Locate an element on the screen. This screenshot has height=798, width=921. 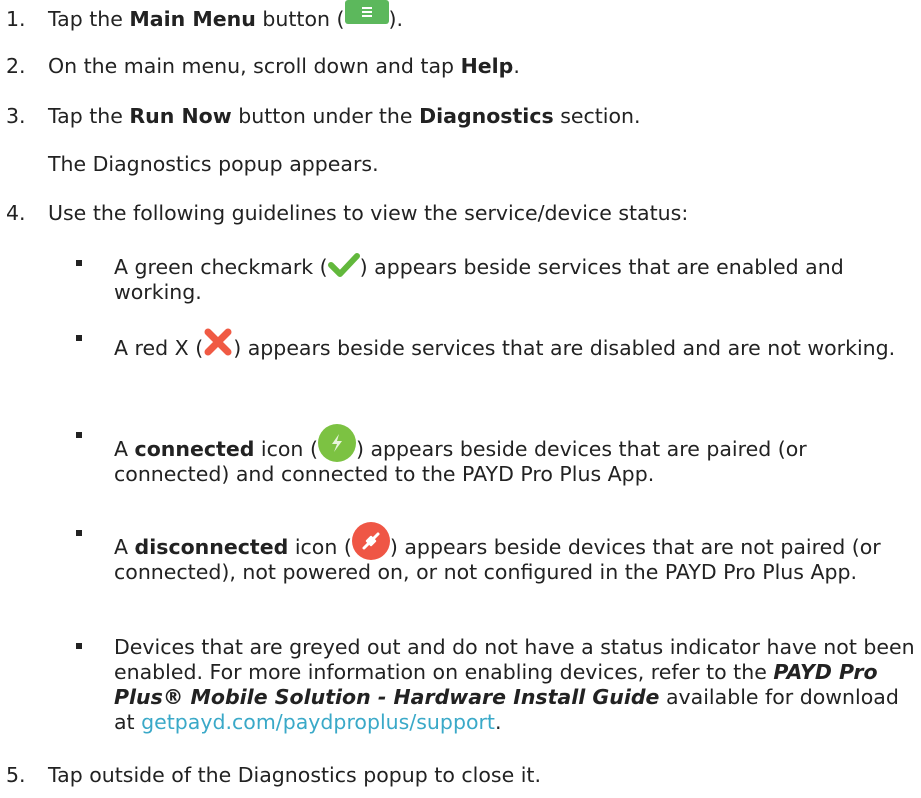
support-link: getpayd.com/paydproplus/support is located at coordinates (318, 722).